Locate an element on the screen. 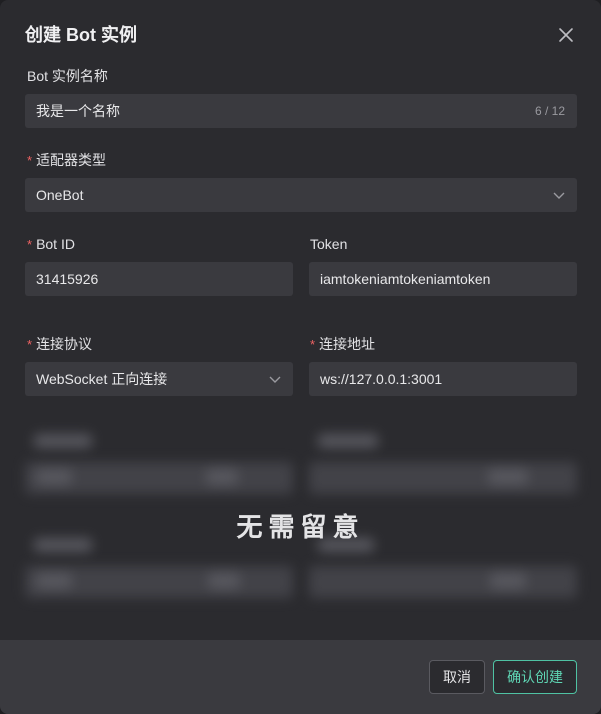 The width and height of the screenshot is (601, 714). confirm-create-button: 确认创建 is located at coordinates (535, 677).